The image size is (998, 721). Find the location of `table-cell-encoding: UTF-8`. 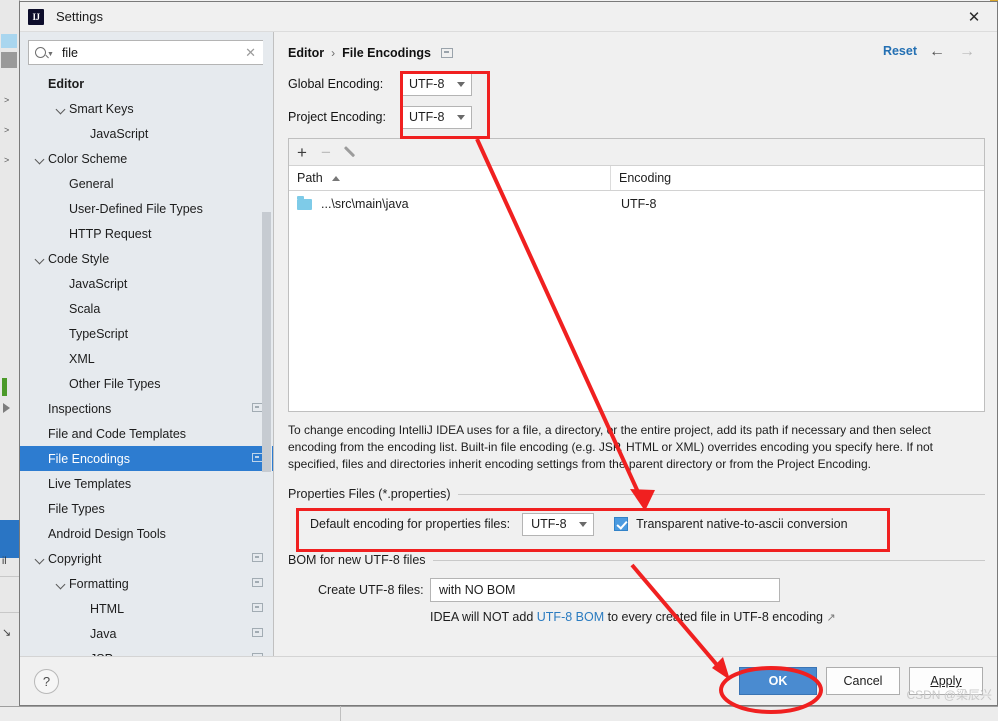

table-cell-encoding: UTF-8 is located at coordinates (802, 204).